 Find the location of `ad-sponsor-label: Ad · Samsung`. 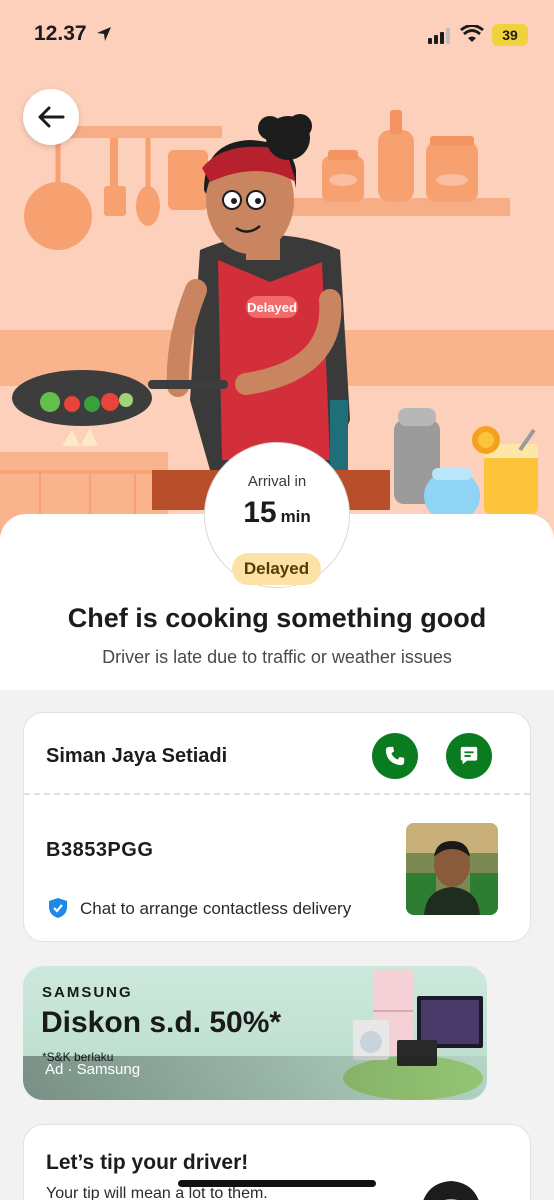

ad-sponsor-label: Ad · Samsung is located at coordinates (93, 1069).